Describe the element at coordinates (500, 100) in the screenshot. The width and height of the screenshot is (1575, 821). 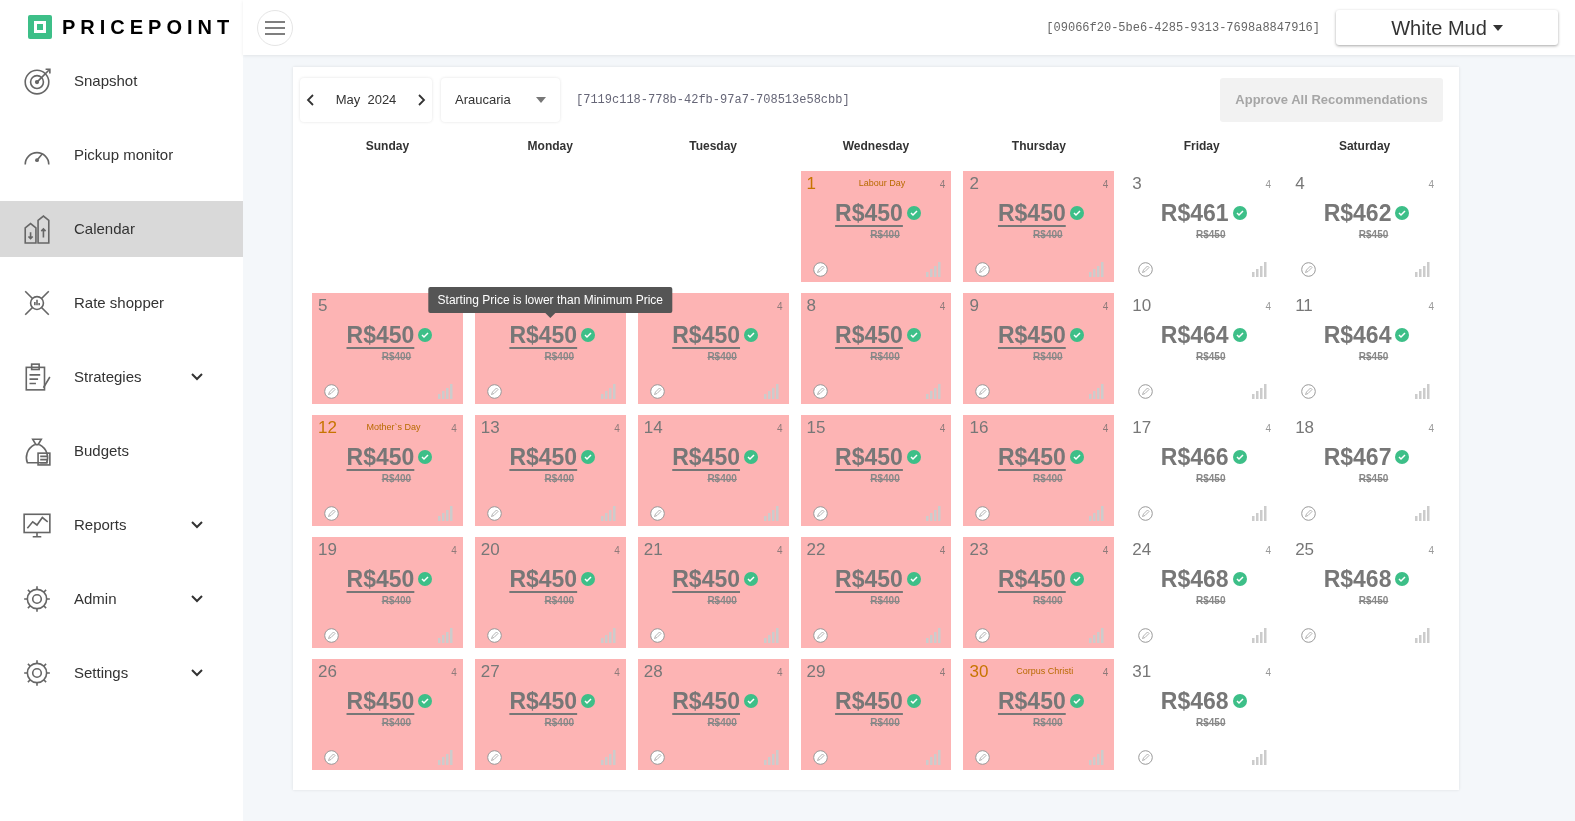
I see `location-dropdown: Araucaria` at that location.